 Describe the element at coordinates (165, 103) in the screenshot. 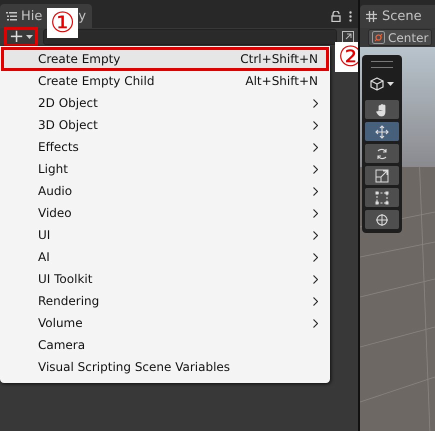

I see `menu-item: 2D Object` at that location.